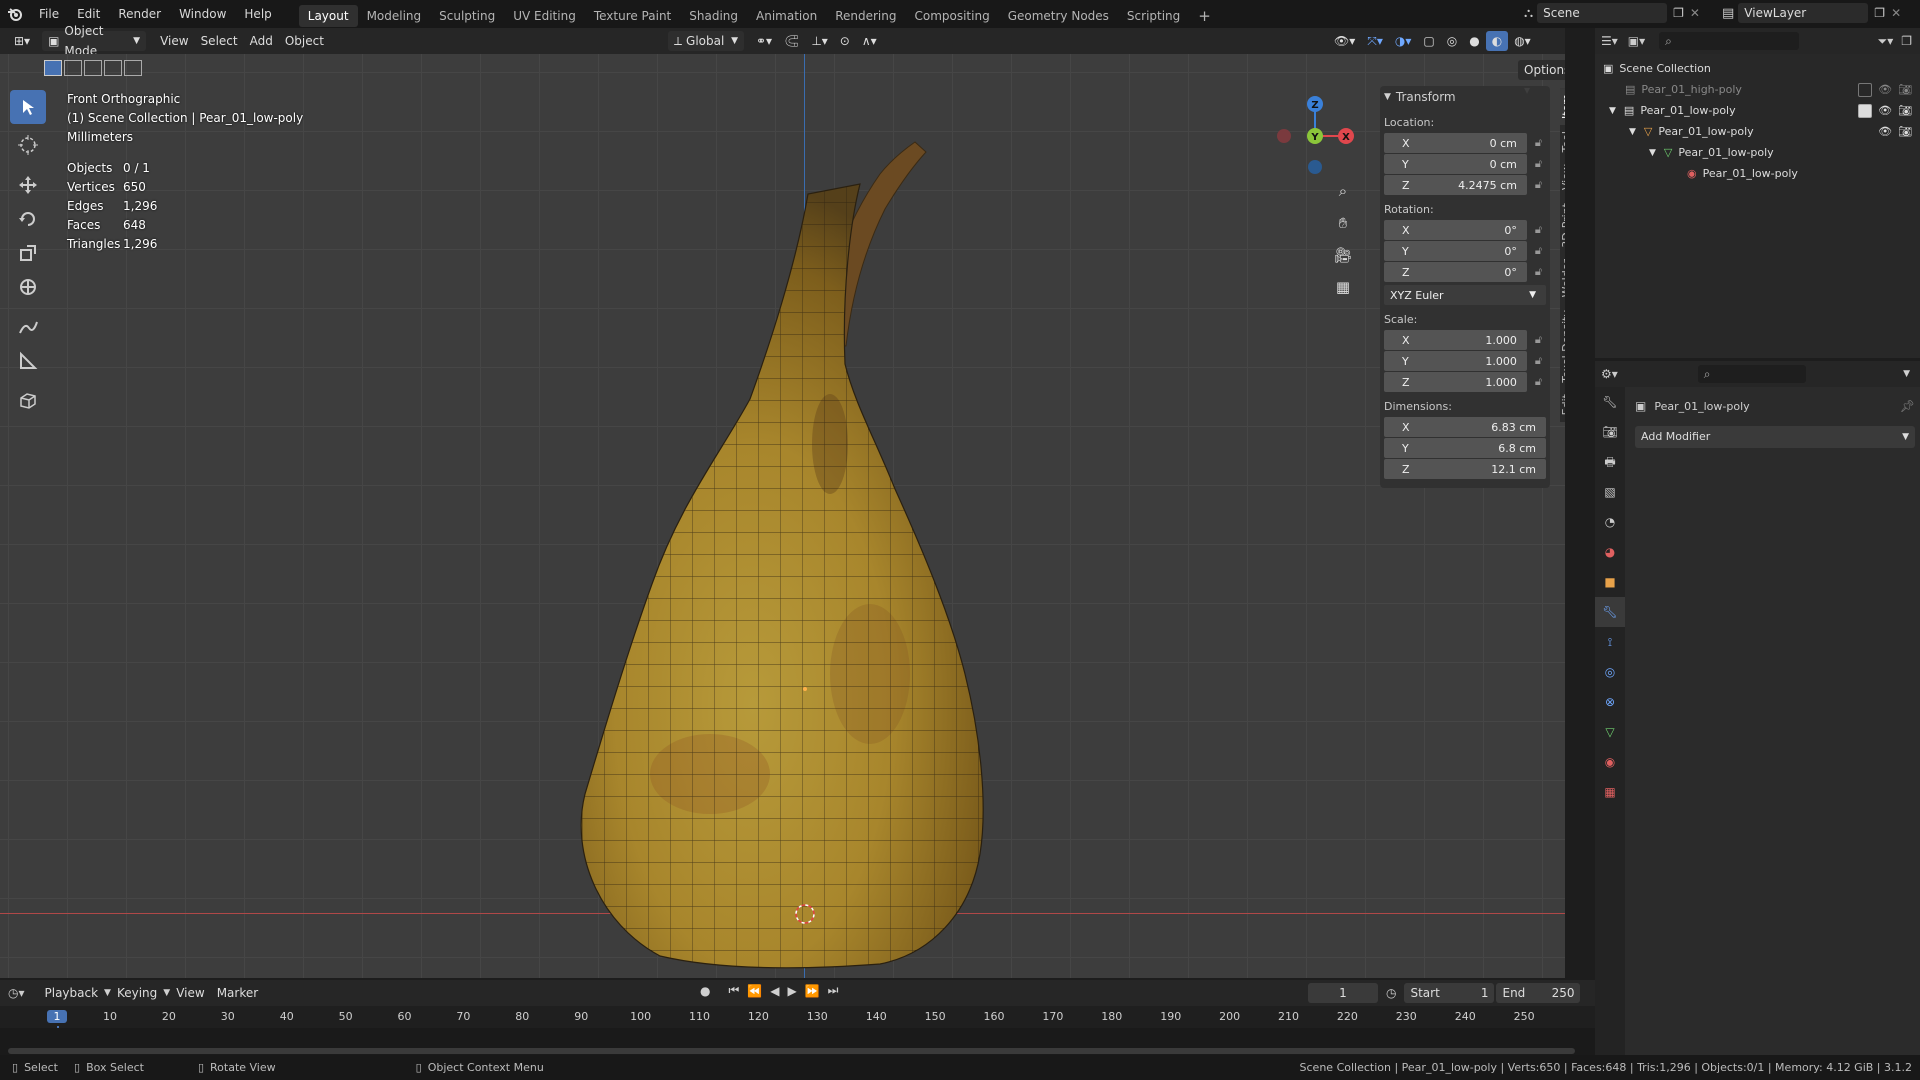  I want to click on workspace-tab-sculpting: Sculpting, so click(467, 16).